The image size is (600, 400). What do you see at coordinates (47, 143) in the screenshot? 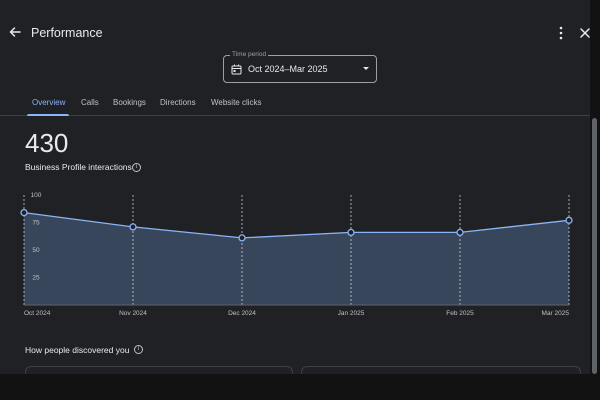
I see `total-interactions-value: 430` at bounding box center [47, 143].